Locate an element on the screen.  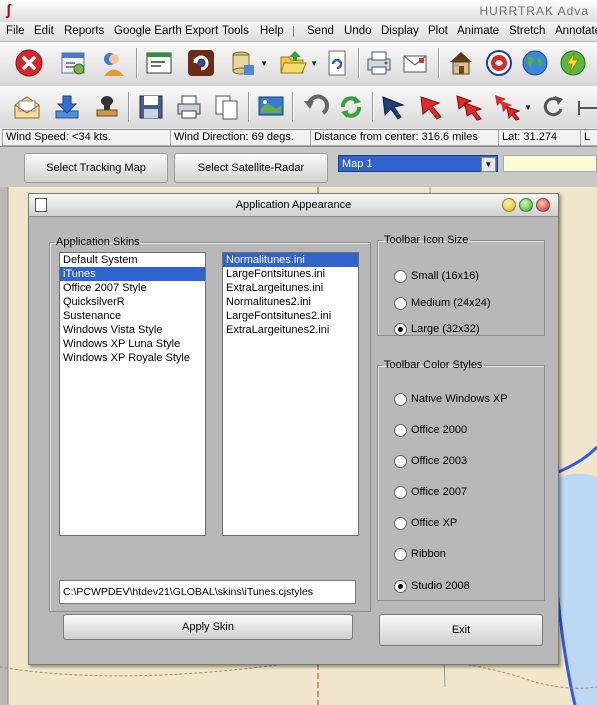
list-item: iTunes is located at coordinates (132, 274).